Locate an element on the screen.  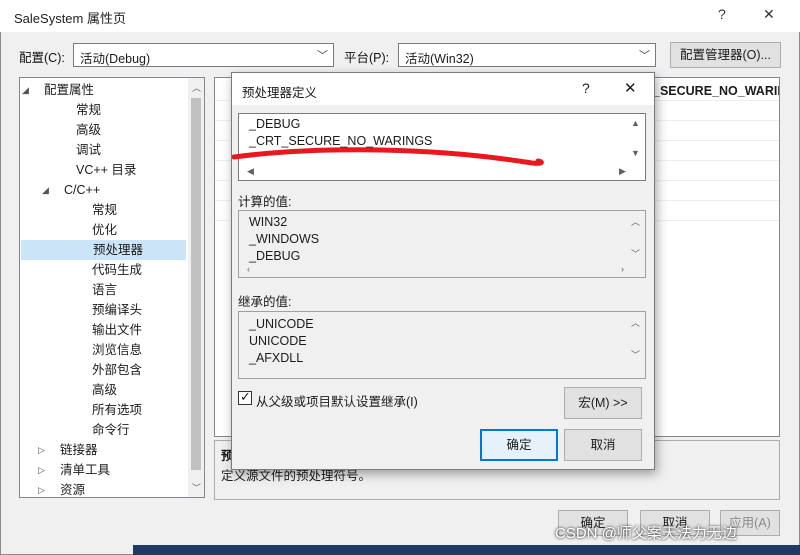
inherited-value: _AFXDLL is located at coordinates (276, 358).